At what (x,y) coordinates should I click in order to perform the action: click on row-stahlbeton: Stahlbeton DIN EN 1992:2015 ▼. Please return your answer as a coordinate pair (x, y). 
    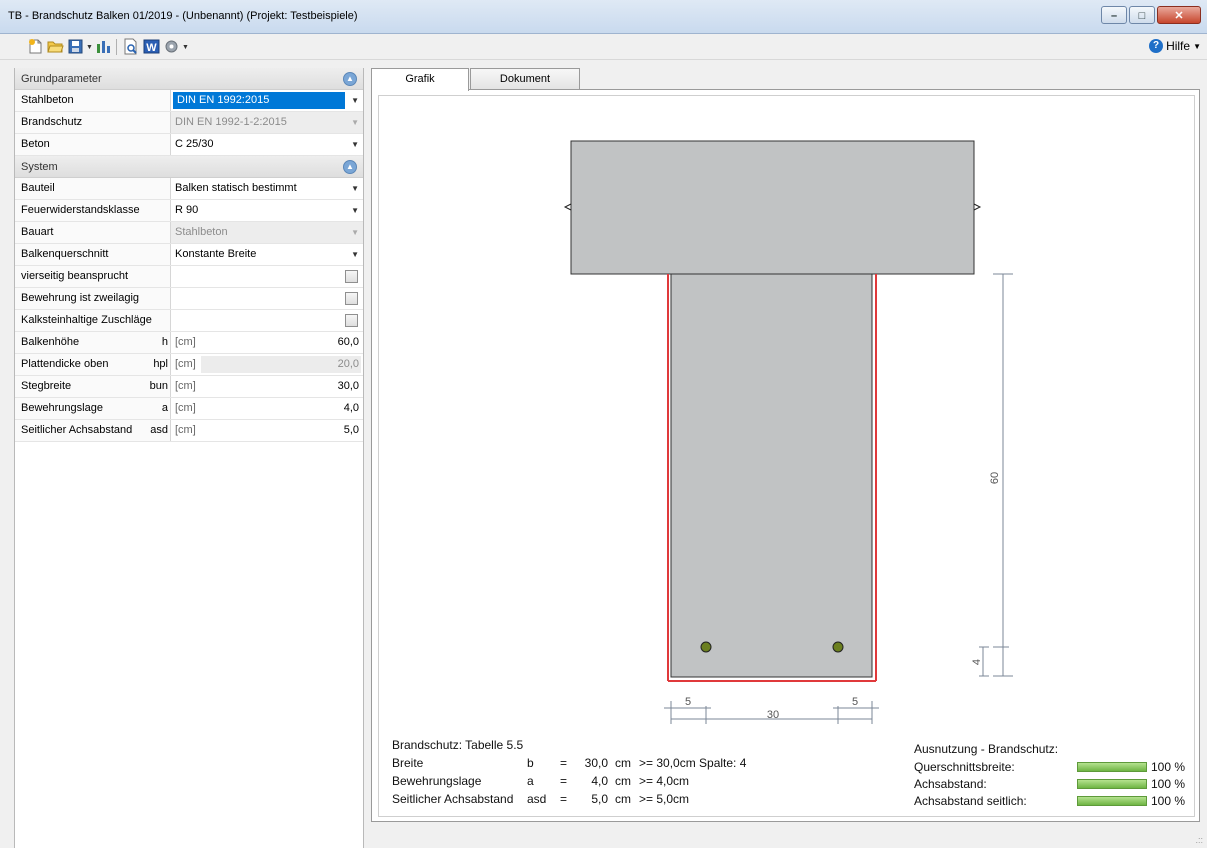
    Looking at the image, I should click on (189, 101).